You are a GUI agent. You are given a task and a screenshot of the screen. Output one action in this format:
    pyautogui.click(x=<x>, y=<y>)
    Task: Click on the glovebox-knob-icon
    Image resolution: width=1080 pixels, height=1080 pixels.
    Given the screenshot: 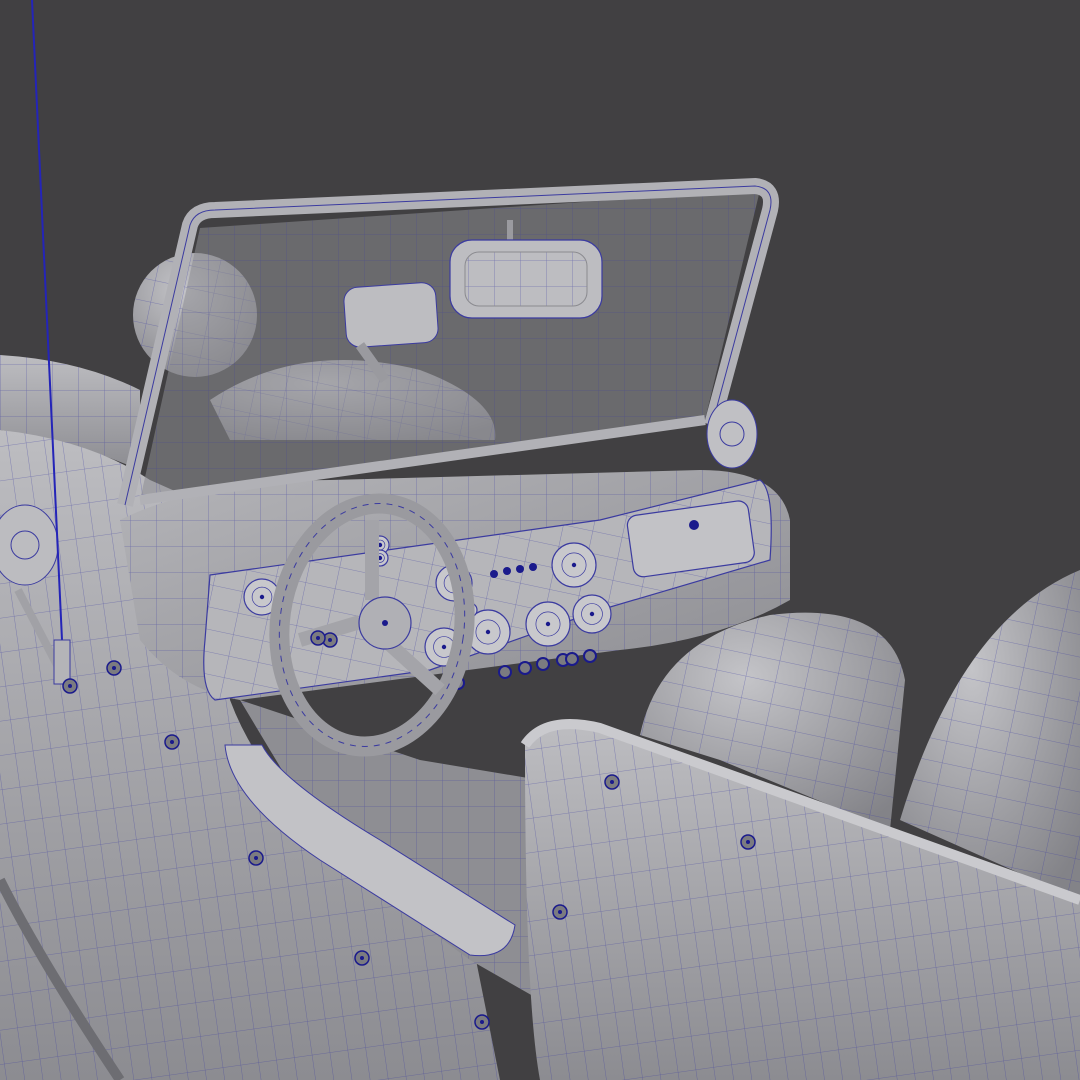 What is the action you would take?
    pyautogui.click(x=694, y=525)
    